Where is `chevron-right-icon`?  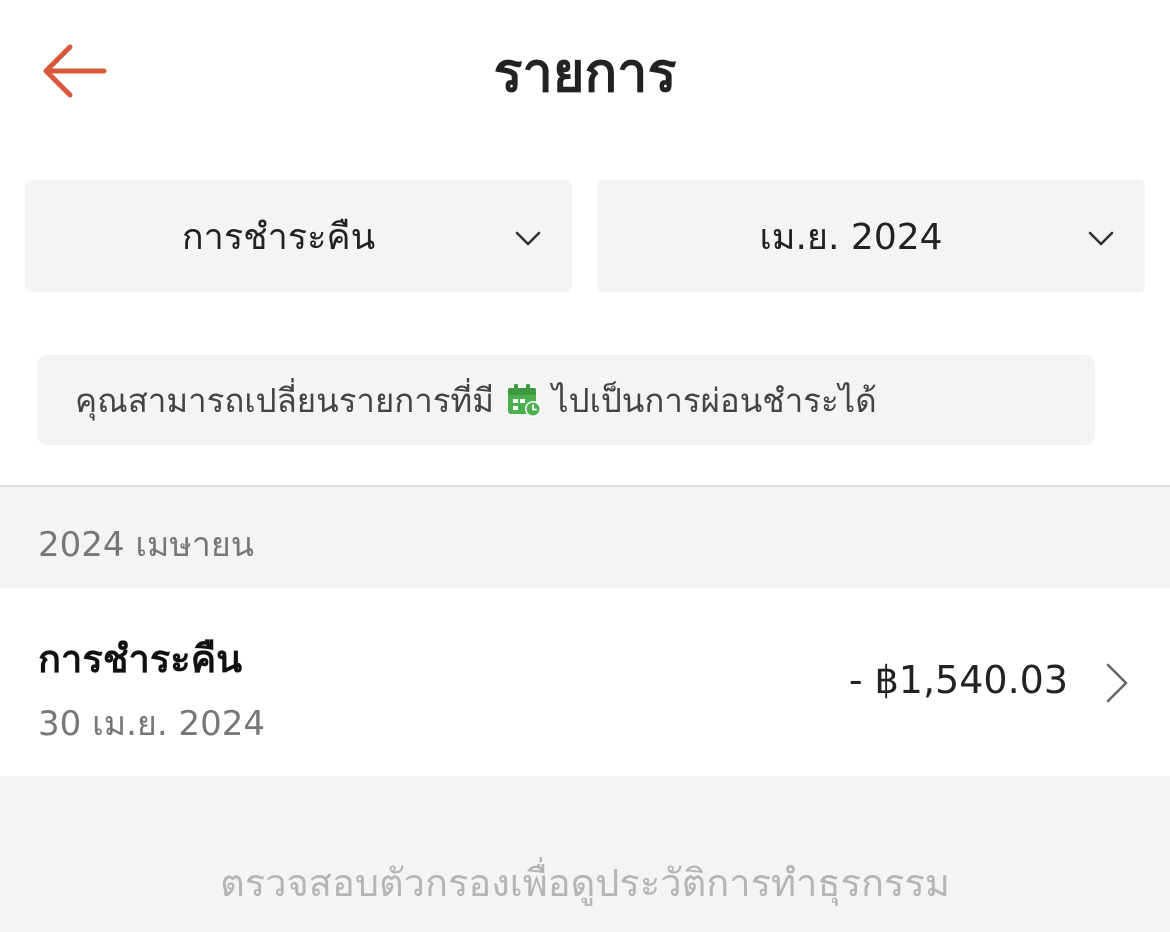
chevron-right-icon is located at coordinates (1117, 683).